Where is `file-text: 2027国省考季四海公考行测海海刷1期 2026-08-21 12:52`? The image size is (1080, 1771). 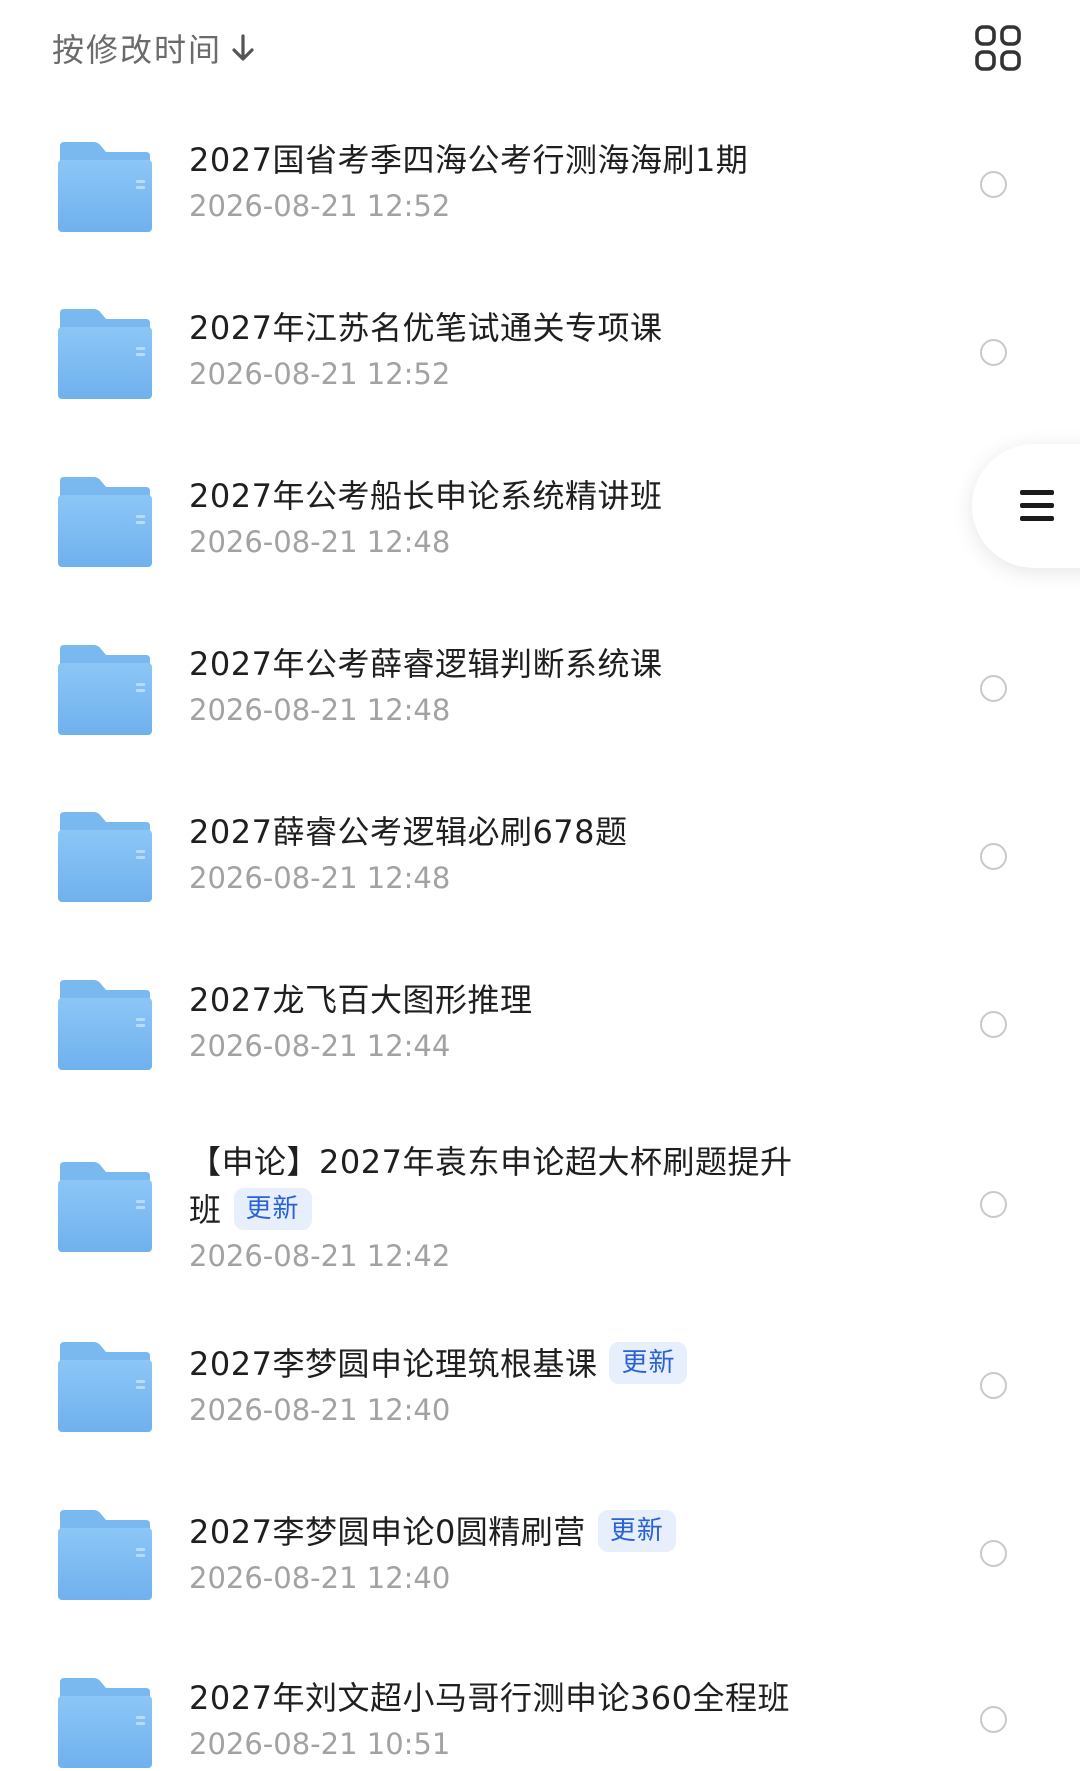
file-text: 2027国省考季四海公考行测海海刷1期 2026-08-21 12:52 is located at coordinates (494, 181).